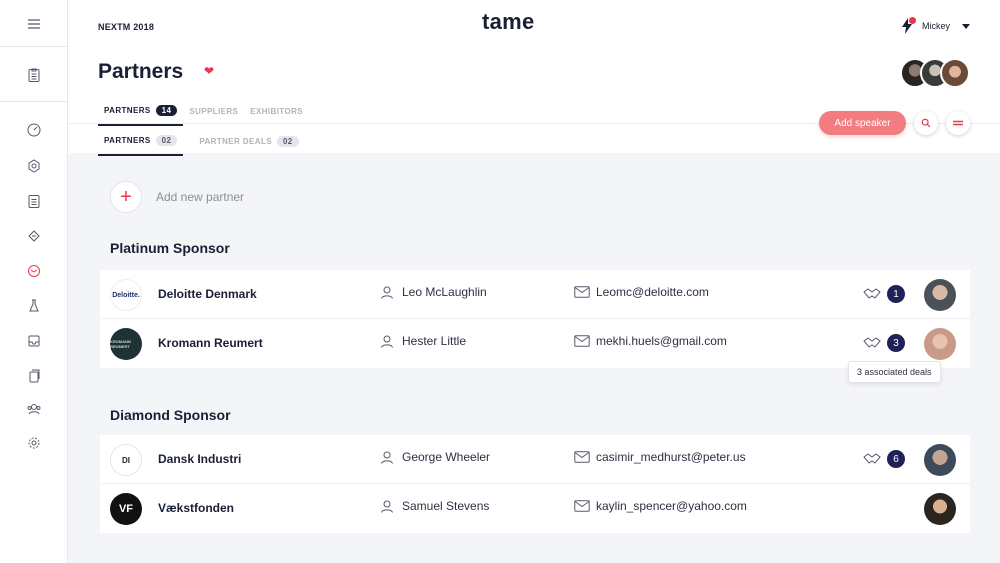  What do you see at coordinates (34, 281) in the screenshot?
I see `sidebar` at bounding box center [34, 281].